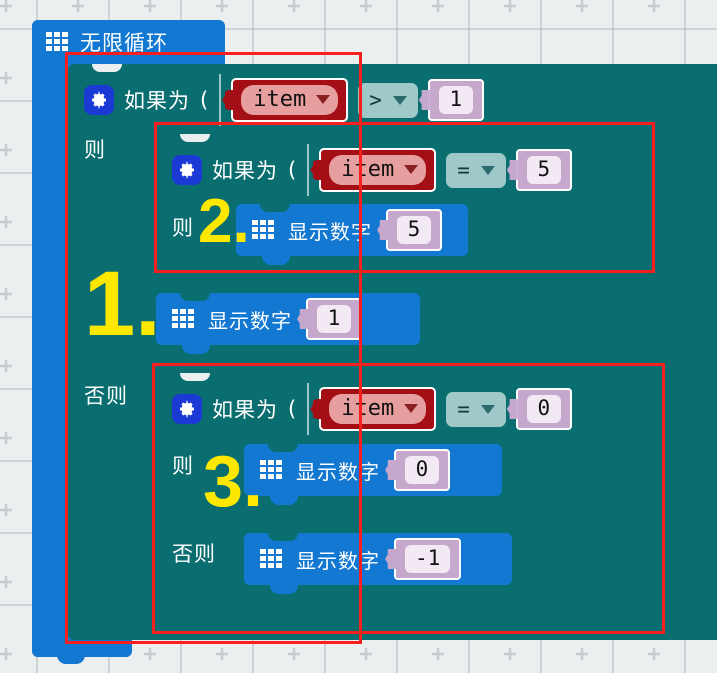 This screenshot has width=717, height=673. What do you see at coordinates (330, 231) in the screenshot?
I see `show-5-label: 显示数字` at bounding box center [330, 231].